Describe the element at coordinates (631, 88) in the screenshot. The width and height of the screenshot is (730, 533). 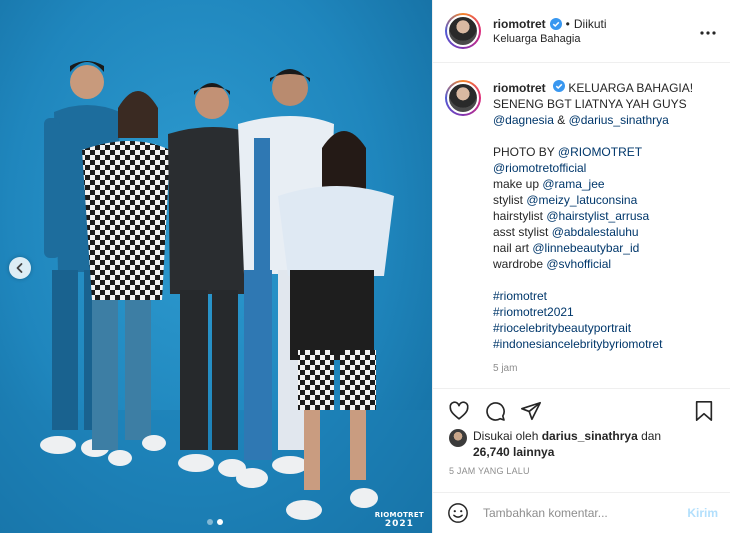
I see `caption-first-line: KELUARGA BAHAGIA!` at that location.